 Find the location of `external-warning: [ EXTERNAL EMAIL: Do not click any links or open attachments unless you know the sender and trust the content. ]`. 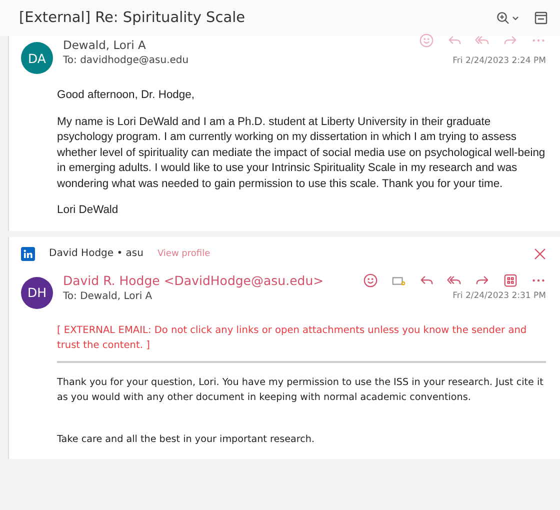

external-warning: [ EXTERNAL EMAIL: Do not click any links or open attachments unless you know the sender and trust the content. ] is located at coordinates (301, 342).